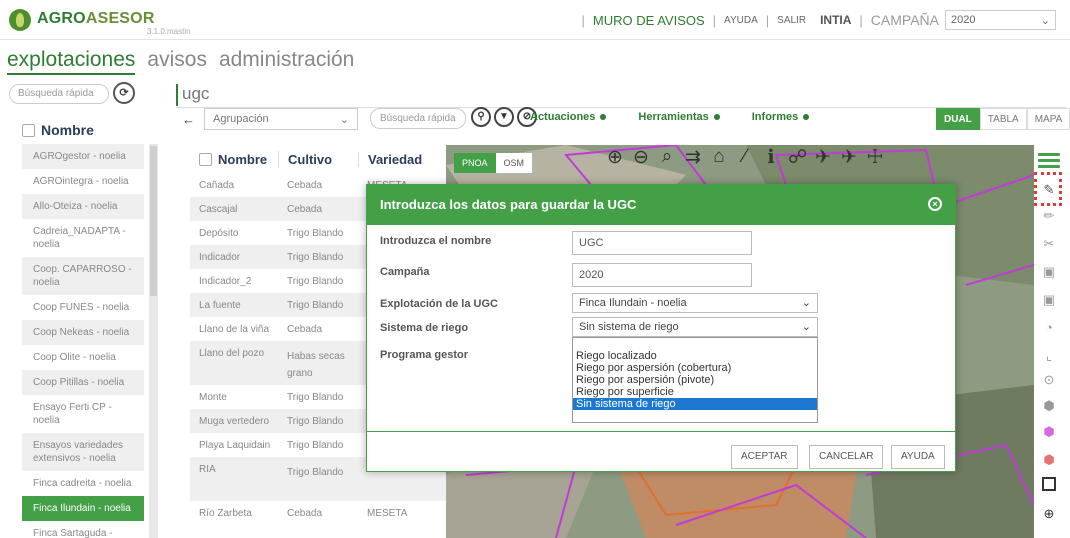 The width and height of the screenshot is (1070, 538). What do you see at coordinates (695, 380) in the screenshot?
I see `riego-option: Riego por aspersión (pivote)` at bounding box center [695, 380].